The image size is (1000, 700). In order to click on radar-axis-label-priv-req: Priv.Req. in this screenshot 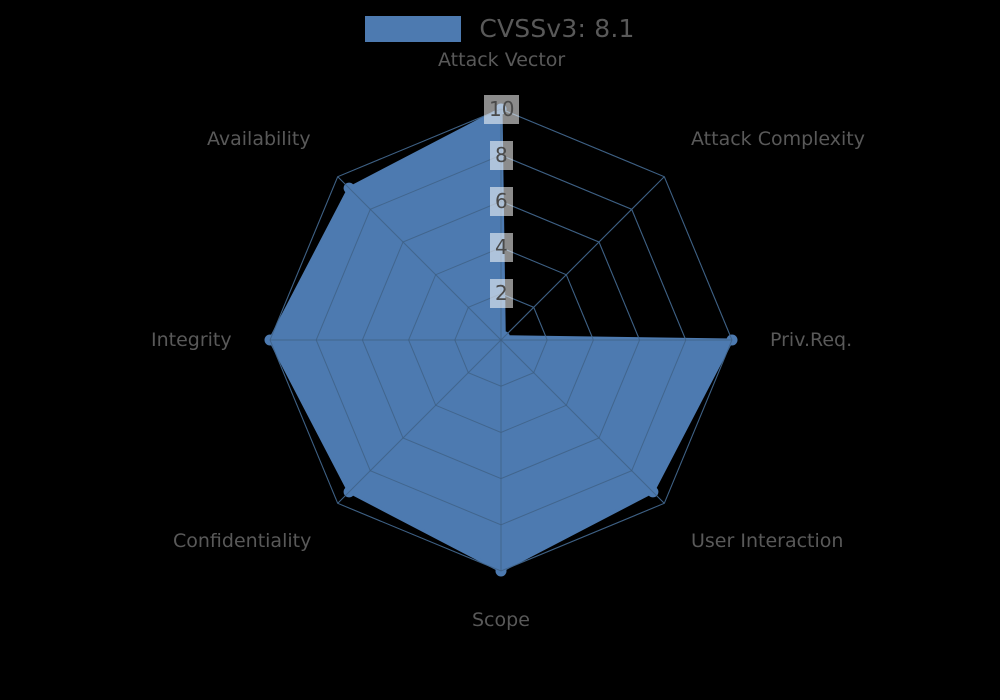, I will do `click(811, 340)`.